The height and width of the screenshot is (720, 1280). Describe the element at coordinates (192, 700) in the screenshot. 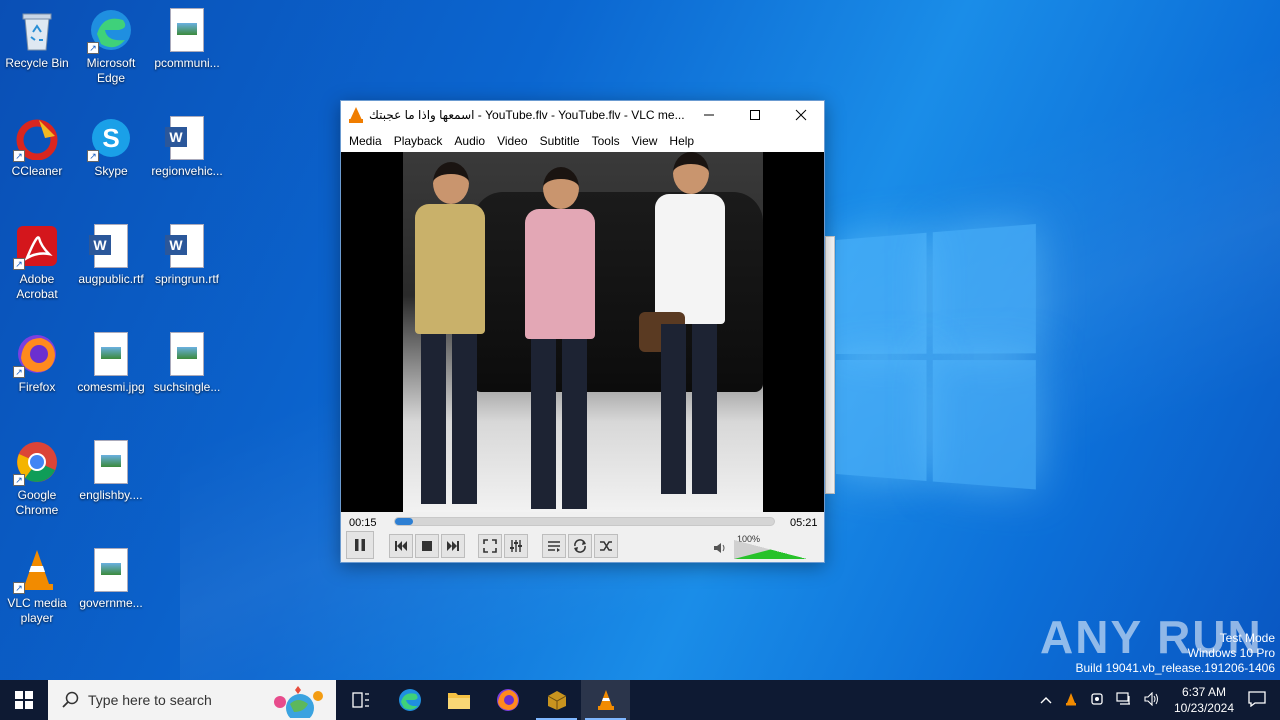

I see `taskbar-search-box: Type here to search` at that location.